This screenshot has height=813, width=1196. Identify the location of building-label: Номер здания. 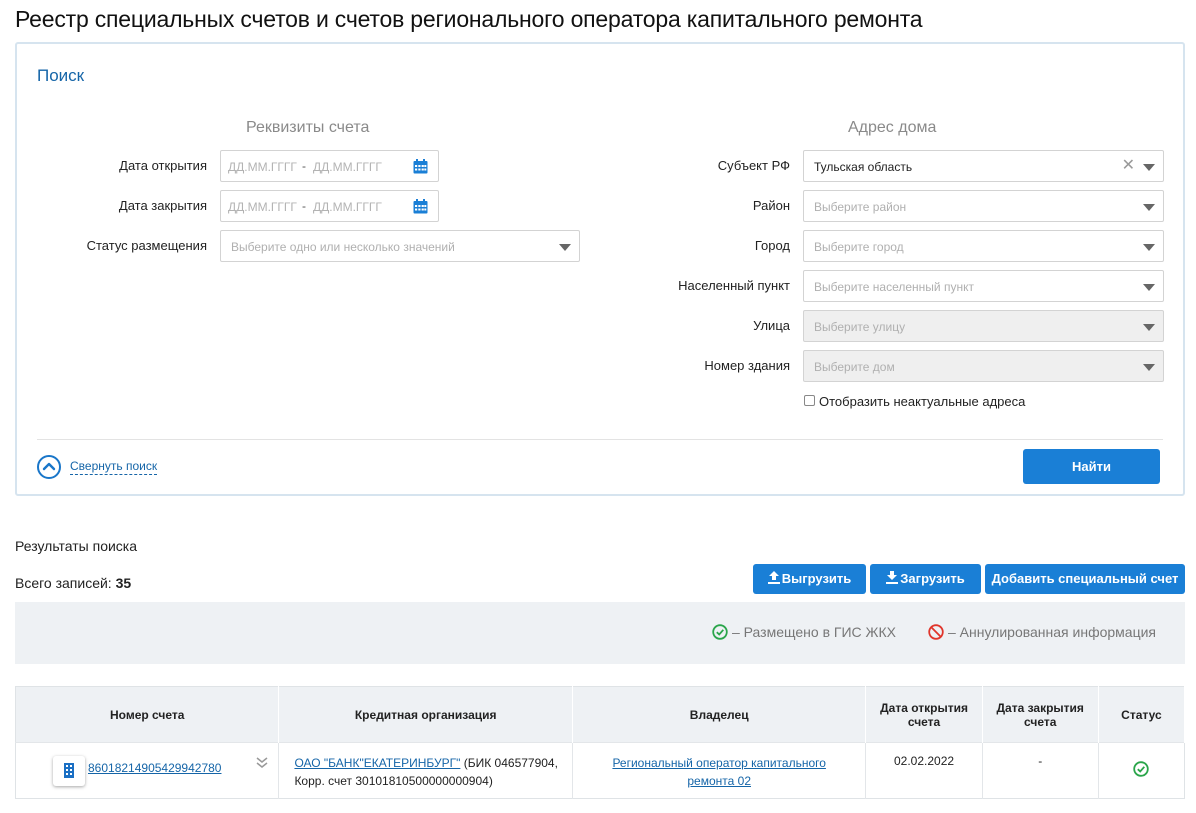
(747, 365).